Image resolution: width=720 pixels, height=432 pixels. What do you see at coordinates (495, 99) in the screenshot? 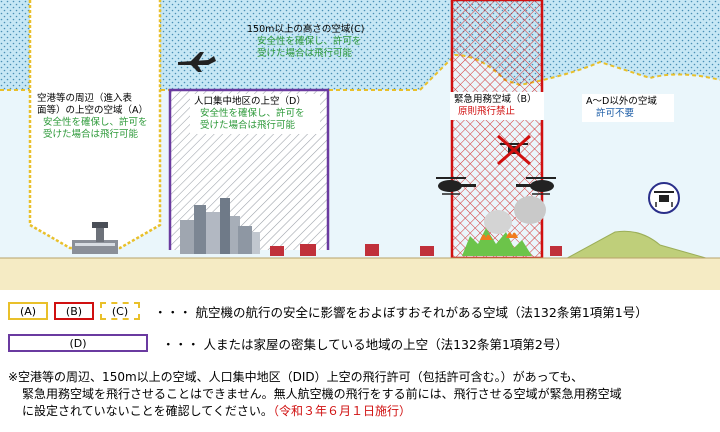
I see `zone-b-title: 緊急用務空域（B）` at bounding box center [495, 99].